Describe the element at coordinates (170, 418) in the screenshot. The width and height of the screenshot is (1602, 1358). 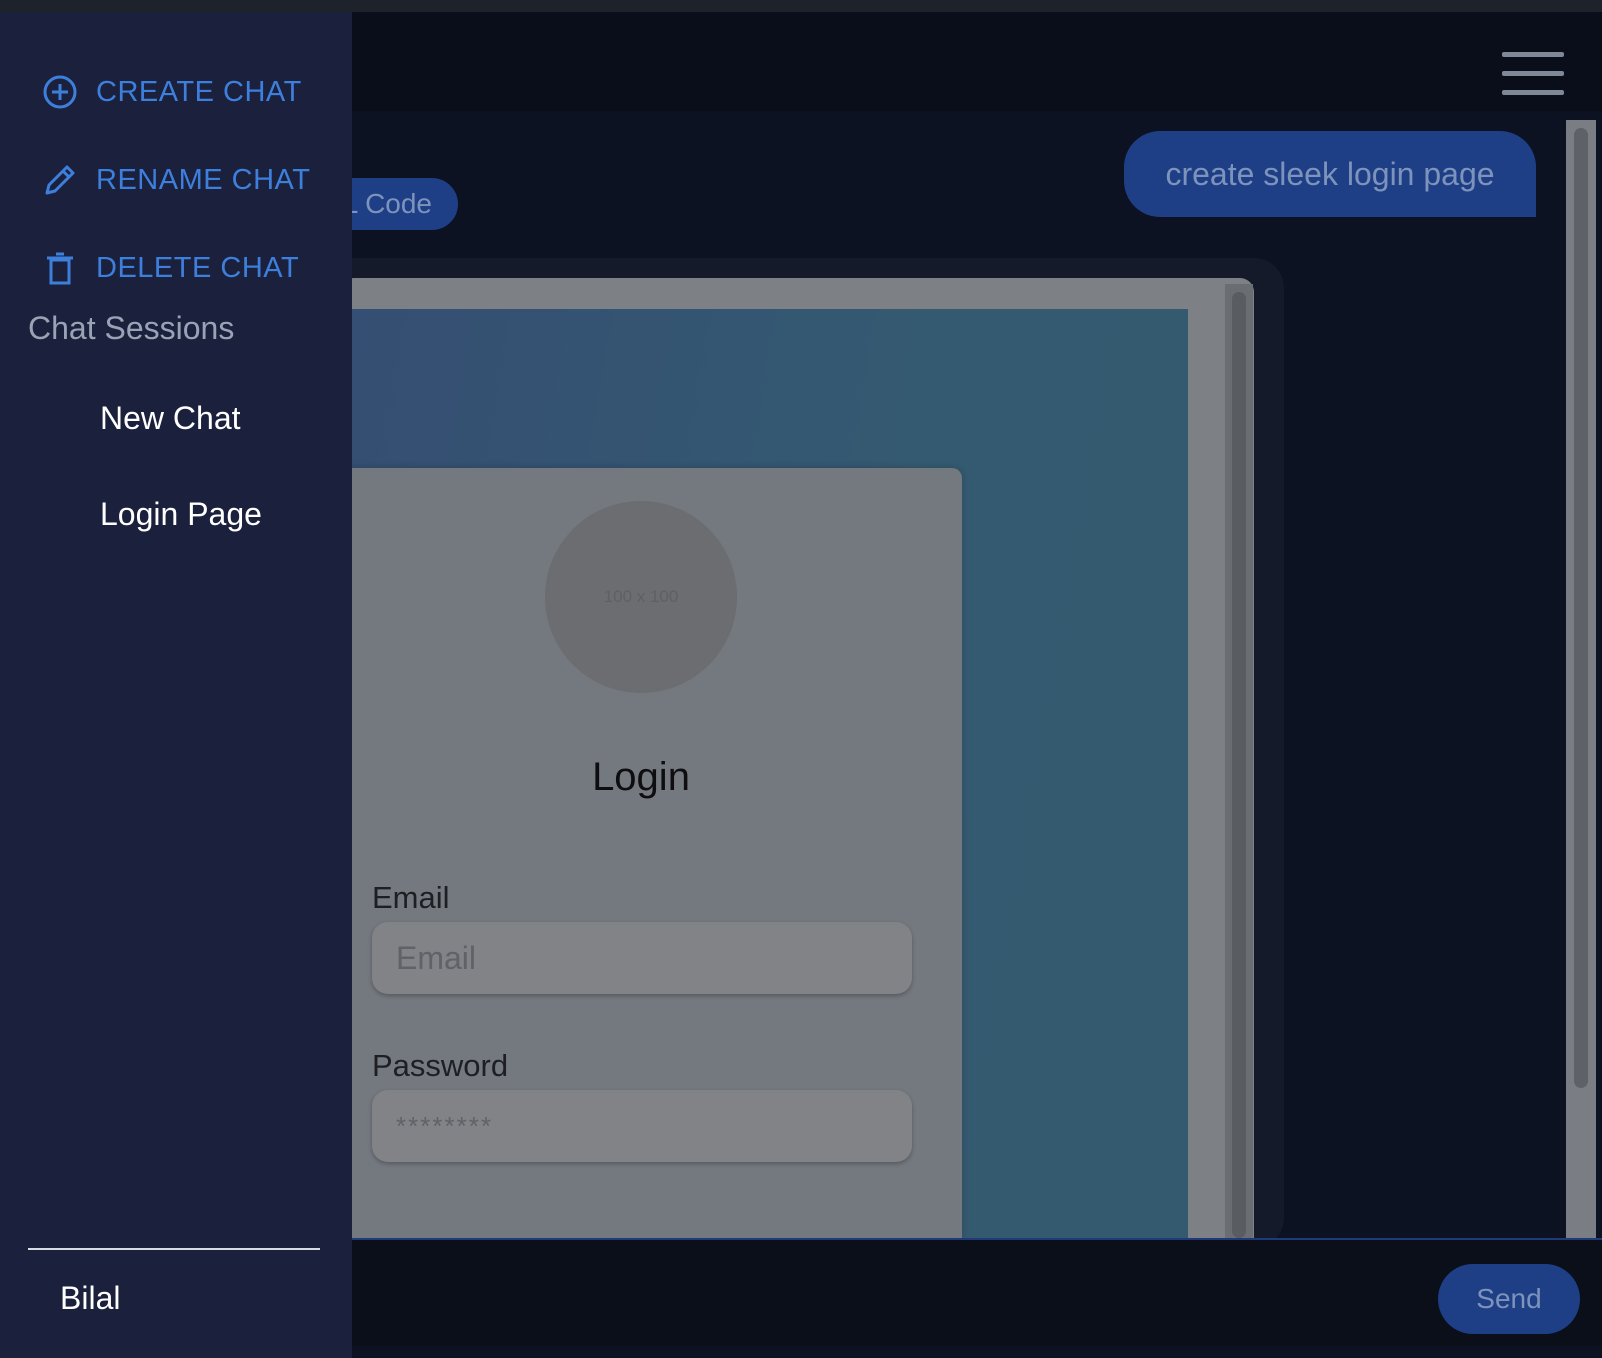
I see `session-item-new-chat: New Chat` at that location.